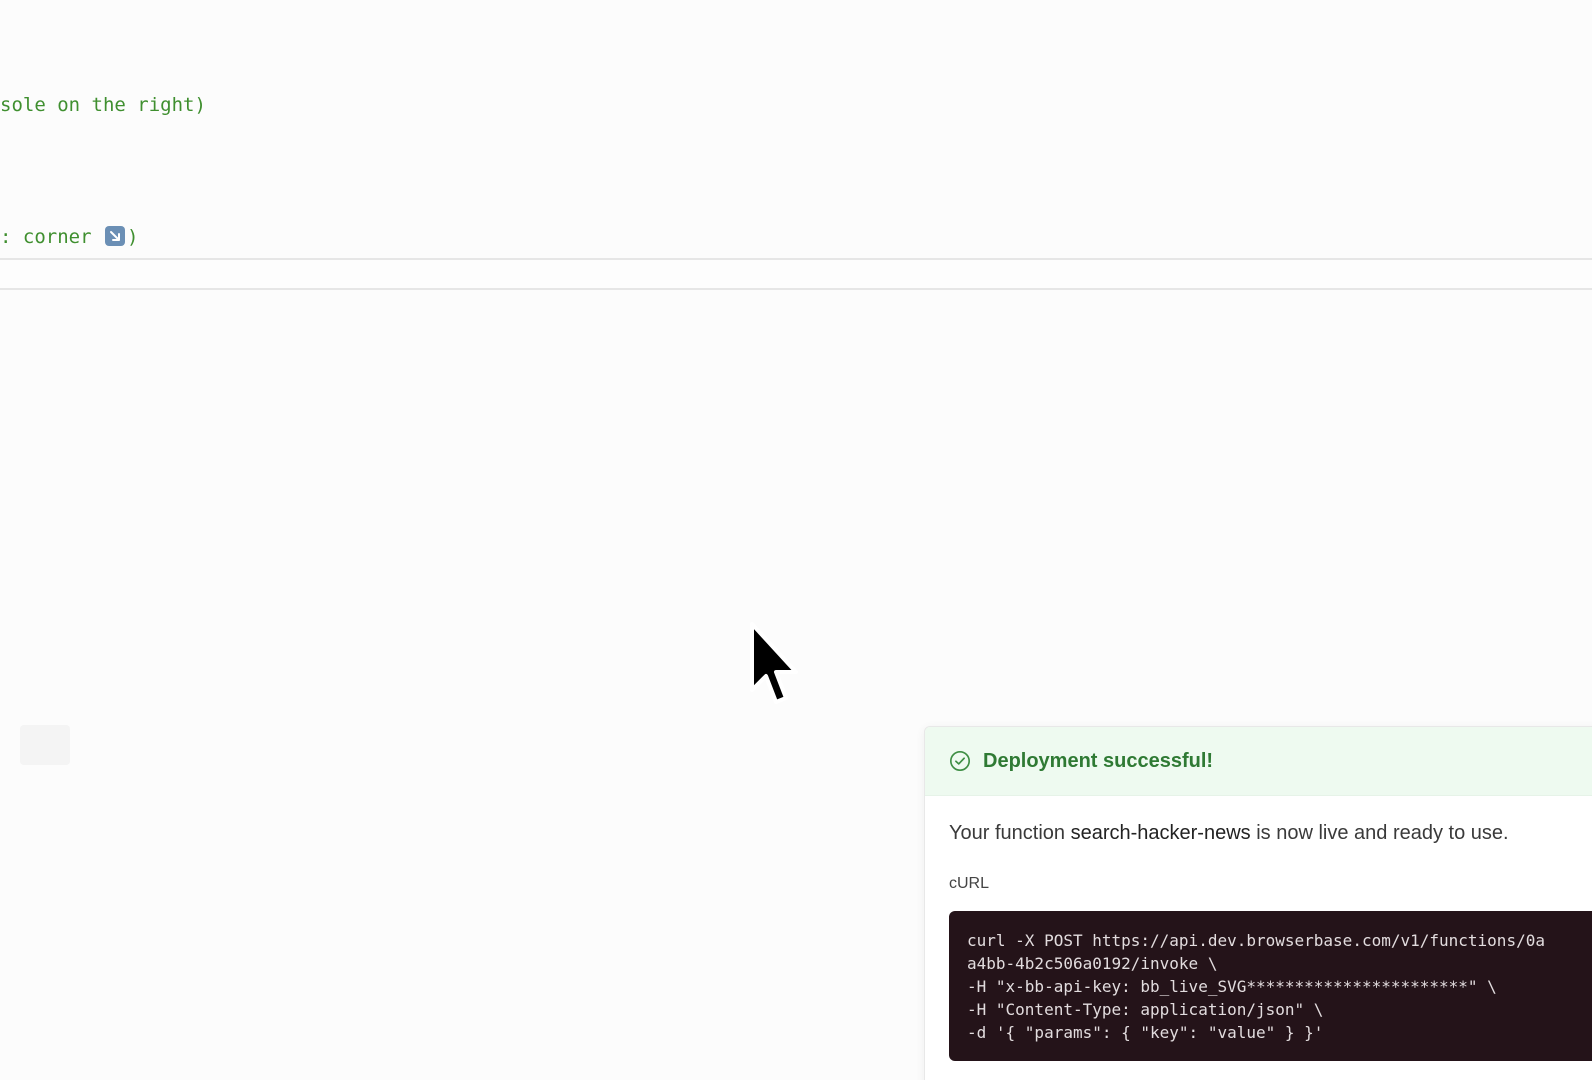  Describe the element at coordinates (132, 237) in the screenshot. I see `code-comment-close: )` at that location.